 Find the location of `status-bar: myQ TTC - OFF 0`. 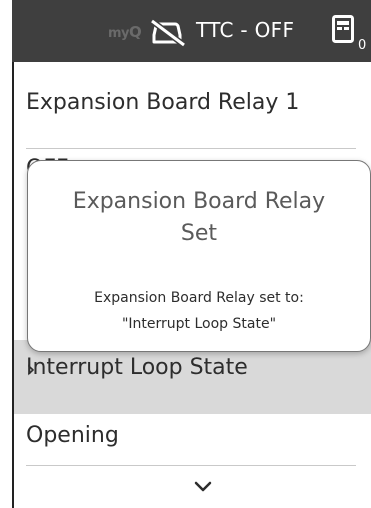

status-bar: myQ TTC - OFF 0 is located at coordinates (191, 31).